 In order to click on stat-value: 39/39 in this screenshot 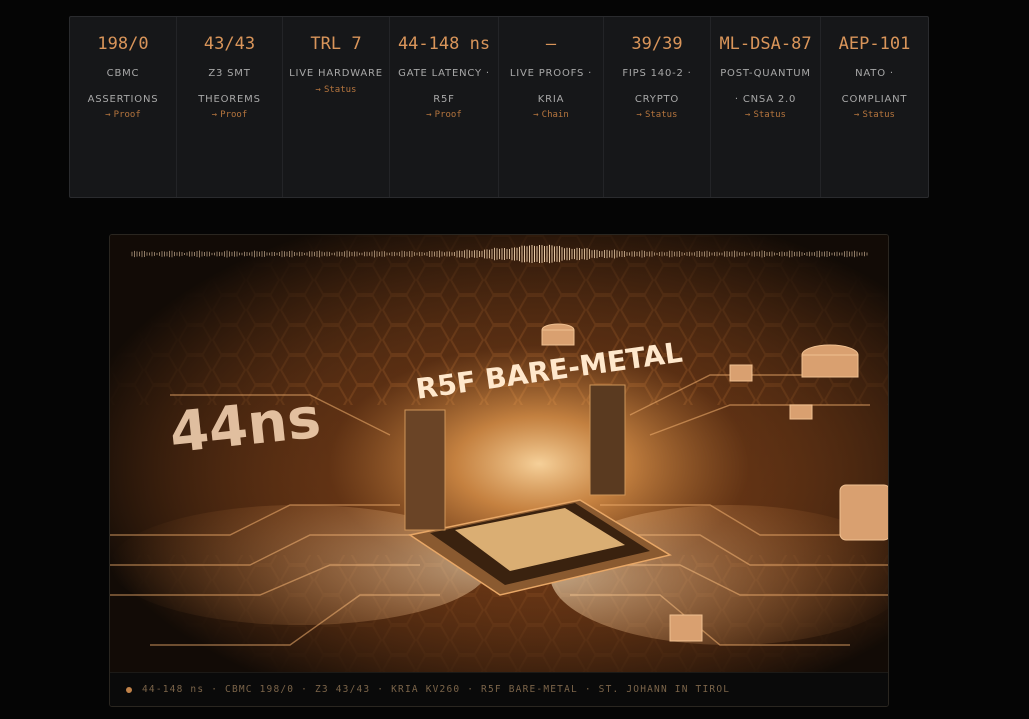, I will do `click(657, 44)`.